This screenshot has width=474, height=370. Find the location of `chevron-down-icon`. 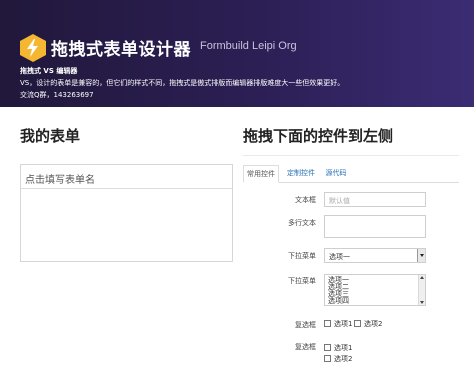

chevron-down-icon is located at coordinates (421, 255).